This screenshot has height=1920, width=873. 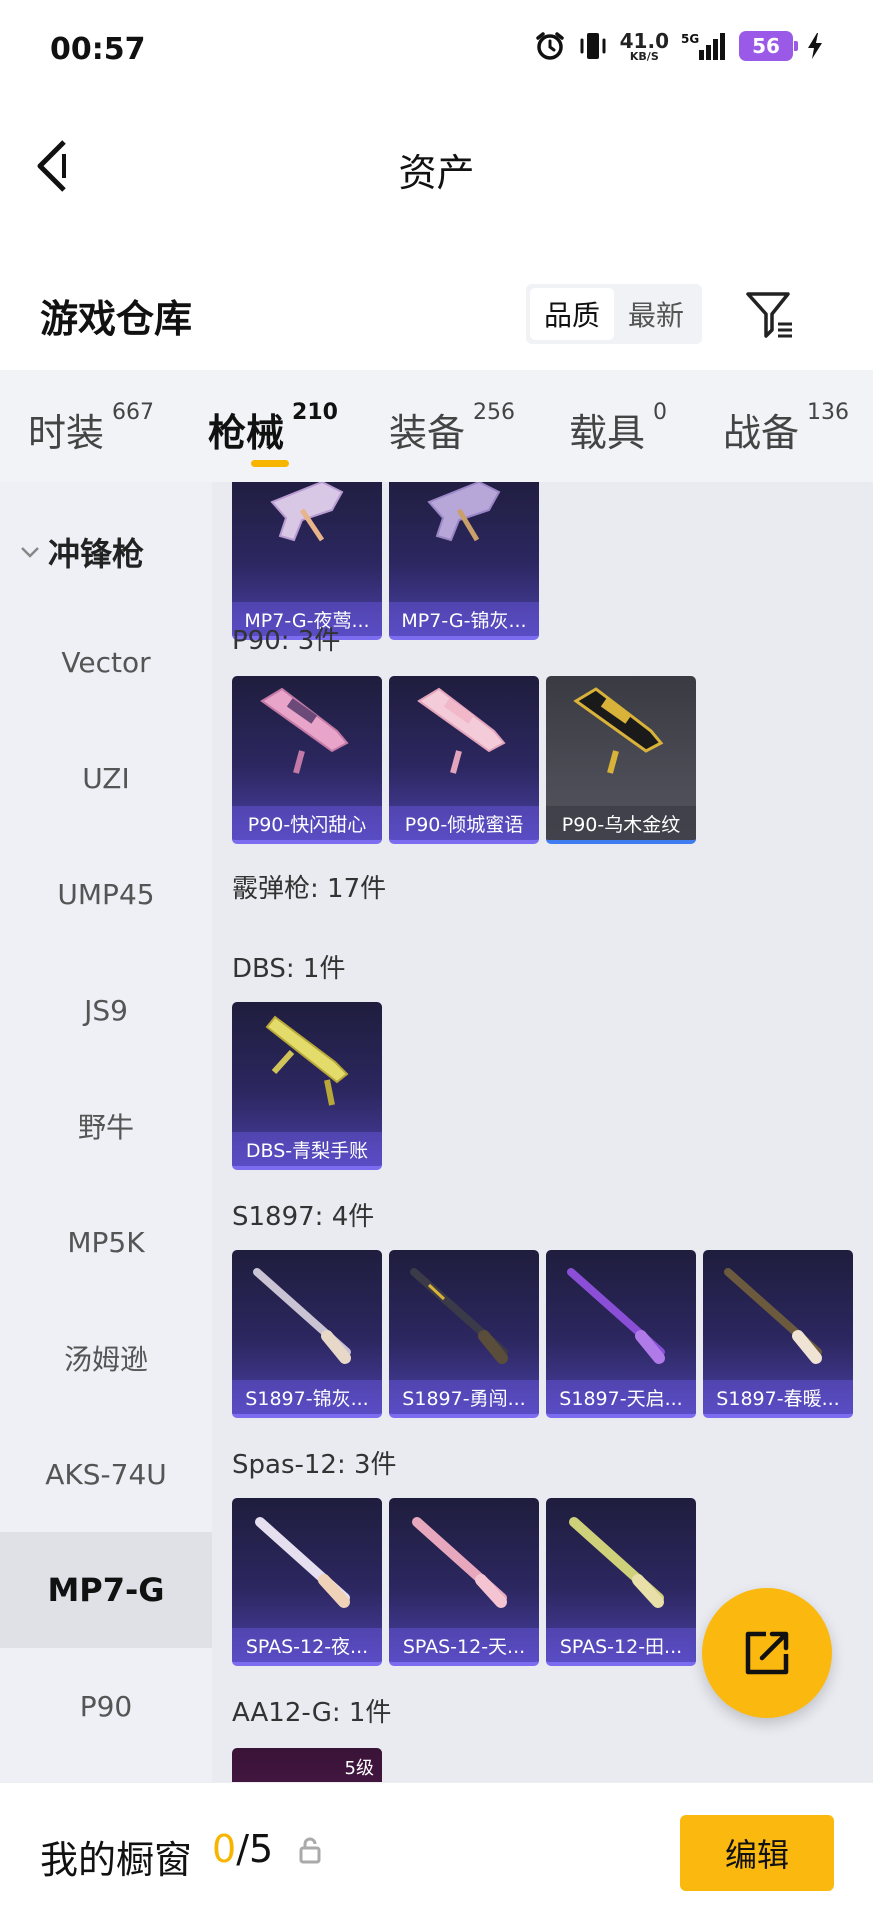 What do you see at coordinates (572, 314) in the screenshot?
I see `sort-quality-button: 品质` at bounding box center [572, 314].